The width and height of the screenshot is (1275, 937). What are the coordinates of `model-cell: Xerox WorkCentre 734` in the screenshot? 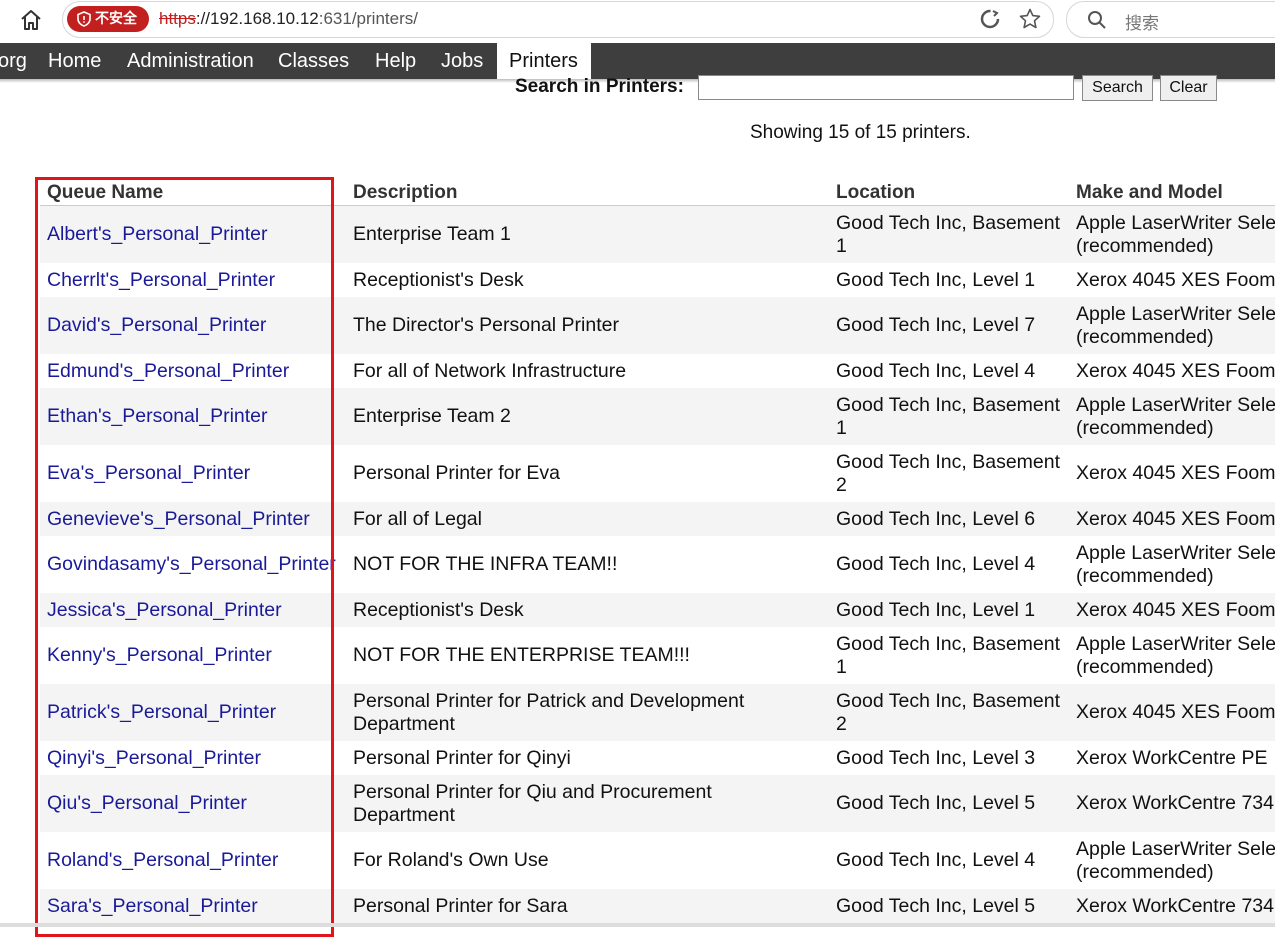 It's located at (1175, 803).